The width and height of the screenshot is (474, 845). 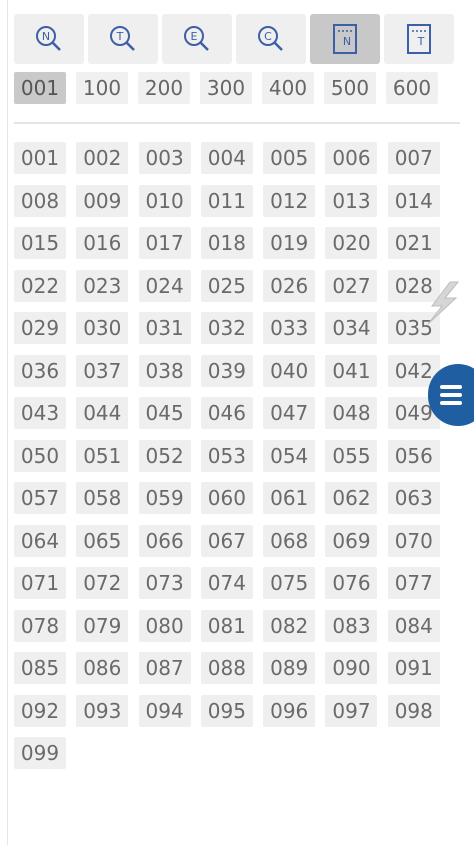 What do you see at coordinates (164, 243) in the screenshot?
I see `number-button: 017` at bounding box center [164, 243].